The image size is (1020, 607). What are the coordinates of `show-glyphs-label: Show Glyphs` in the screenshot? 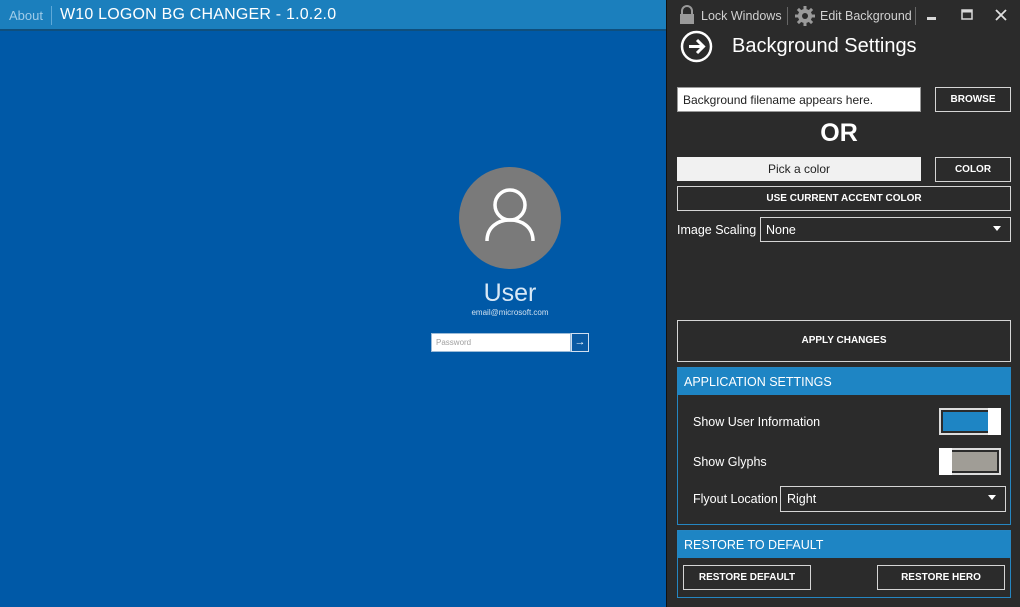 It's located at (730, 462).